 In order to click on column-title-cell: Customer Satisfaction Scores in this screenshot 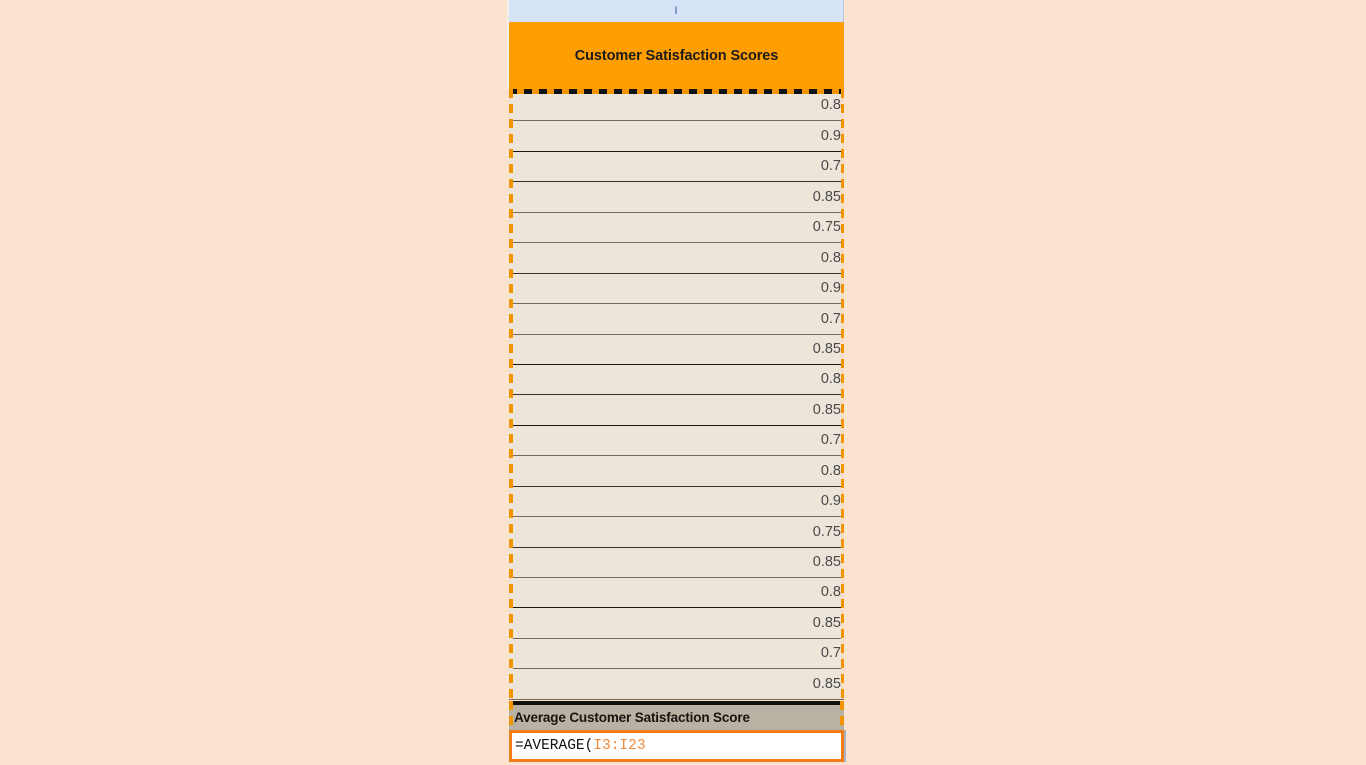, I will do `click(676, 55)`.